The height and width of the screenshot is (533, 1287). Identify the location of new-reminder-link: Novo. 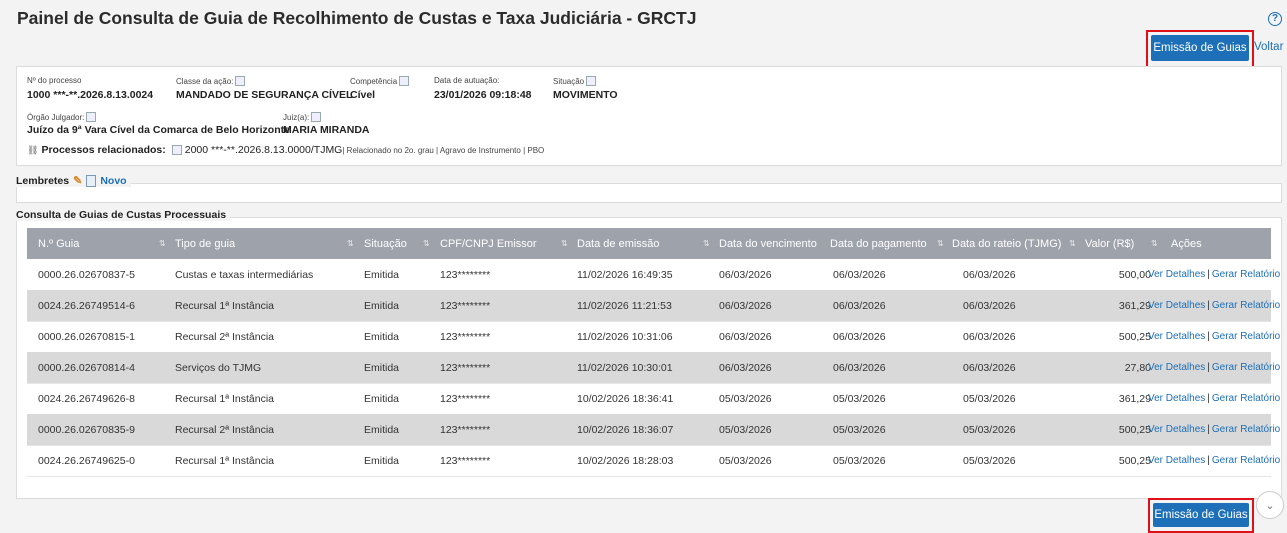
(113, 181).